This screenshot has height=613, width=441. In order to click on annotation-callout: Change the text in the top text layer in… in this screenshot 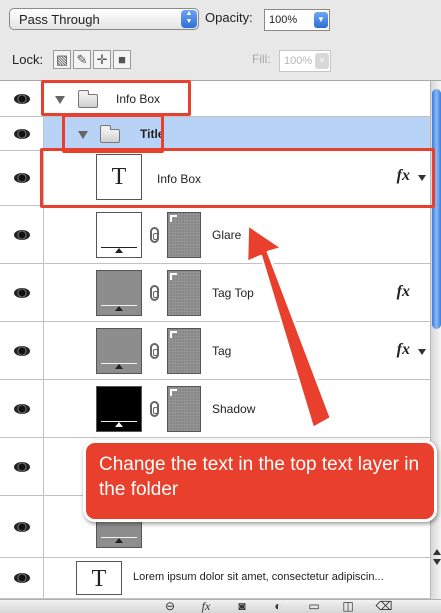, I will do `click(260, 481)`.